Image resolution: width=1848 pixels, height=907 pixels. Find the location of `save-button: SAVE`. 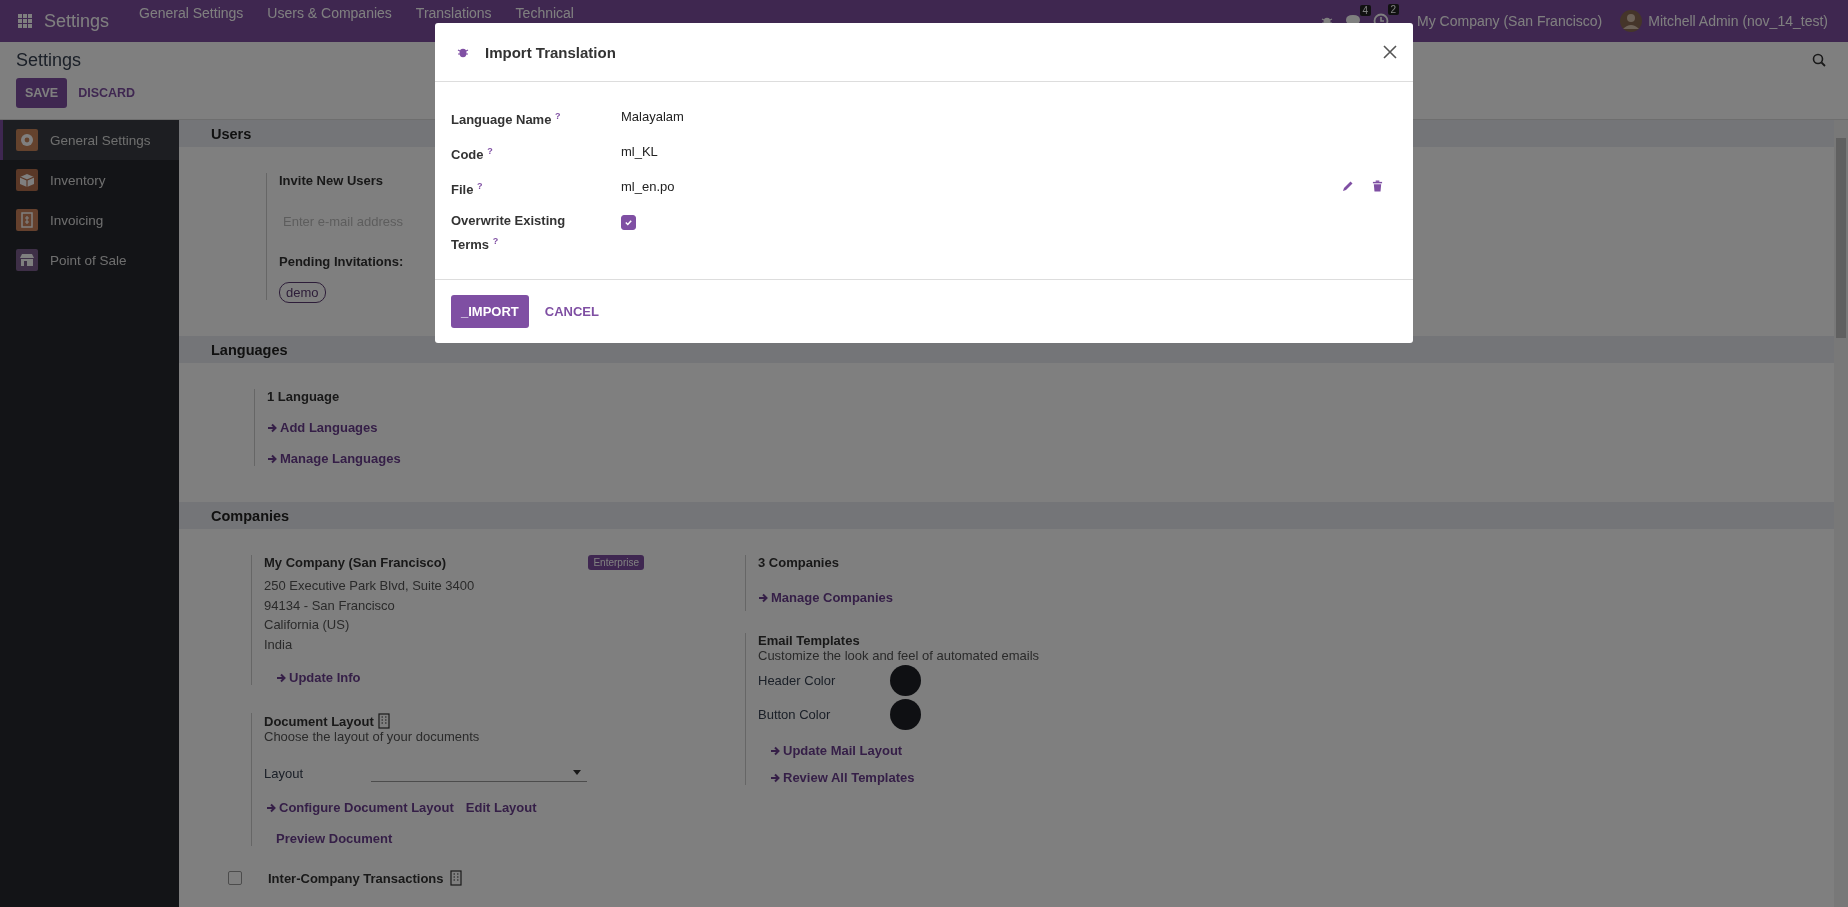

save-button: SAVE is located at coordinates (42, 93).